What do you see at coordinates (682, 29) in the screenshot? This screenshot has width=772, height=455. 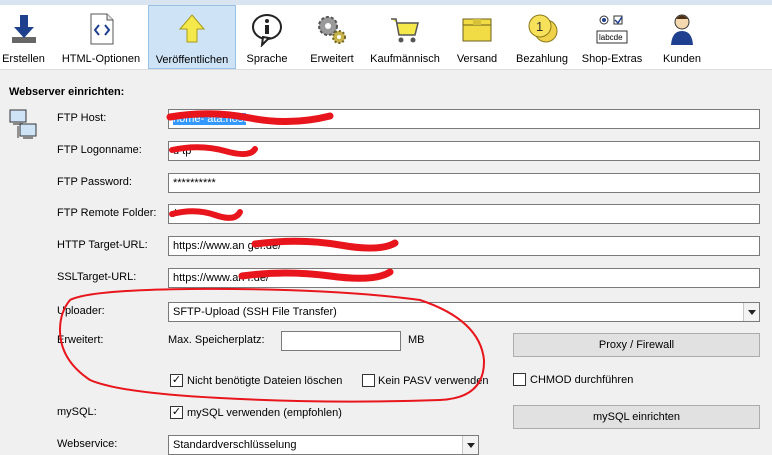 I see `customer-icon` at bounding box center [682, 29].